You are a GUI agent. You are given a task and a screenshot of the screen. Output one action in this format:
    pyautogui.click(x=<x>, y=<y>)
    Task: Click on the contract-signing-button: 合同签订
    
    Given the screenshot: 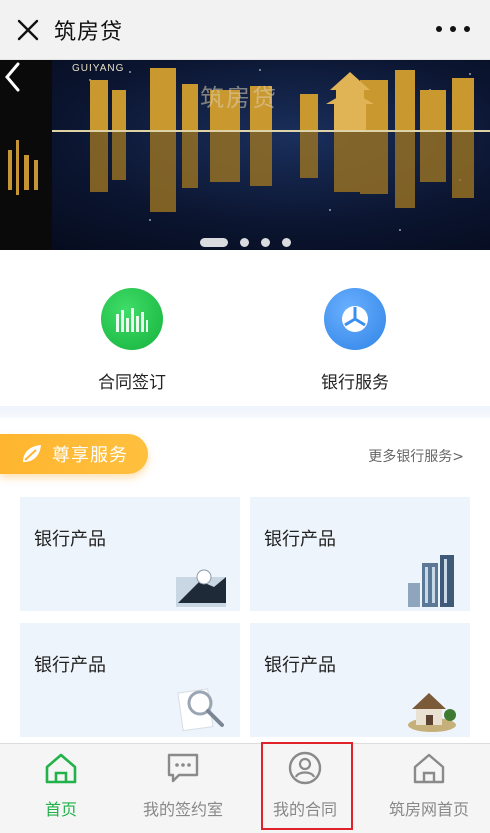 What is the action you would take?
    pyautogui.click(x=132, y=340)
    